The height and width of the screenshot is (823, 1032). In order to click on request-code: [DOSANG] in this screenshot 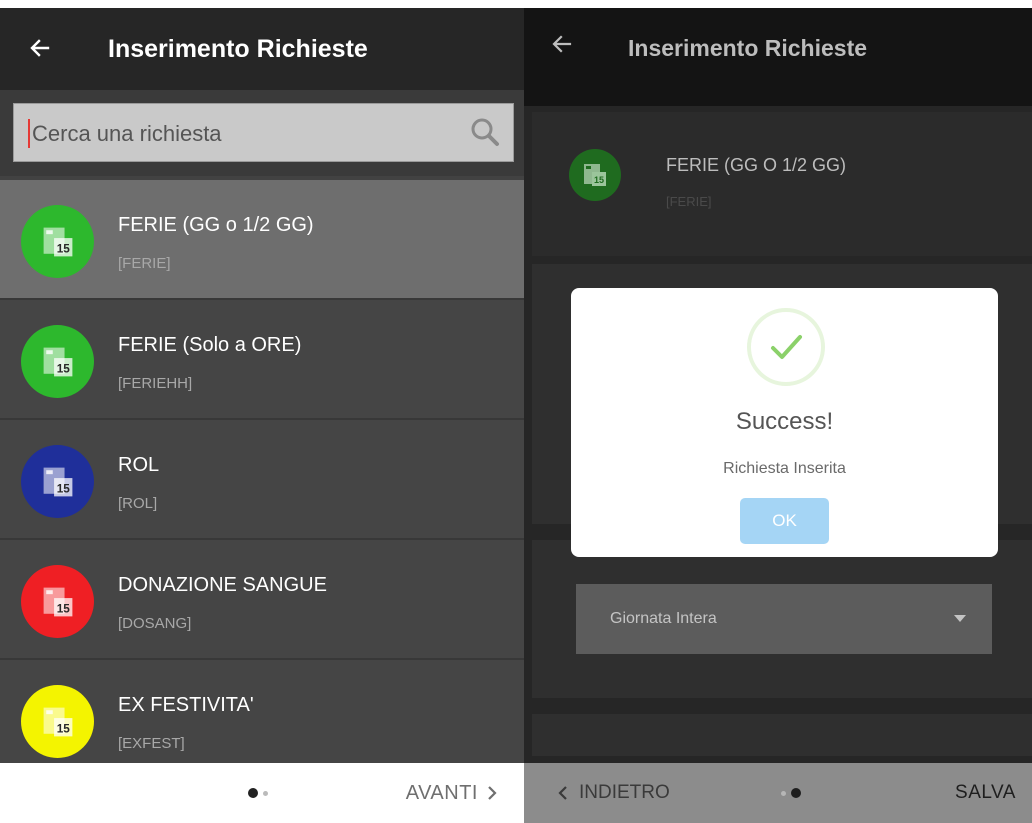, I will do `click(155, 623)`.